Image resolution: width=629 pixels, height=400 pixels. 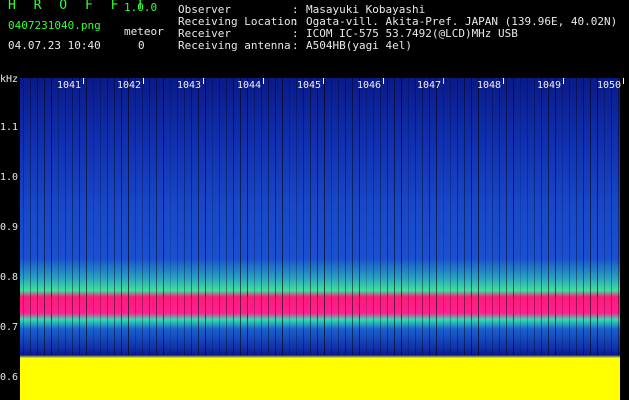 I want to click on y-tick-label: 0.6, so click(x=9, y=377).